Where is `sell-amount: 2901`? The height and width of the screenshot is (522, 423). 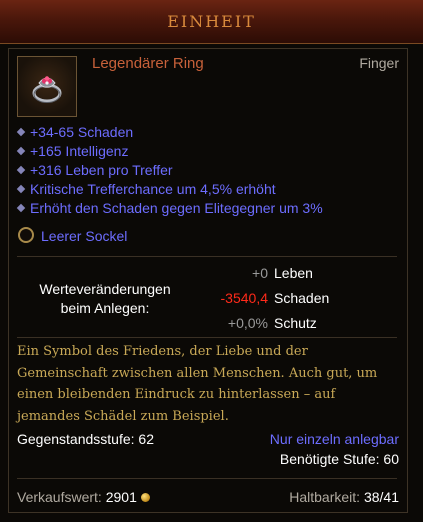 sell-amount: 2901 is located at coordinates (121, 497).